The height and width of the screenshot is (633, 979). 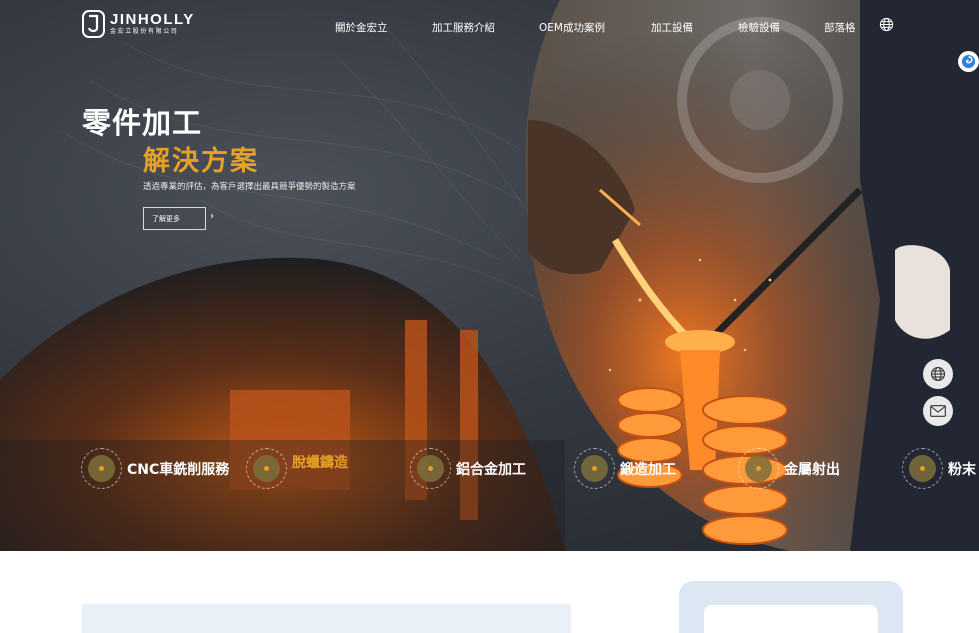 I want to click on service-cnc: CNC車銑削服務, so click(x=155, y=468).